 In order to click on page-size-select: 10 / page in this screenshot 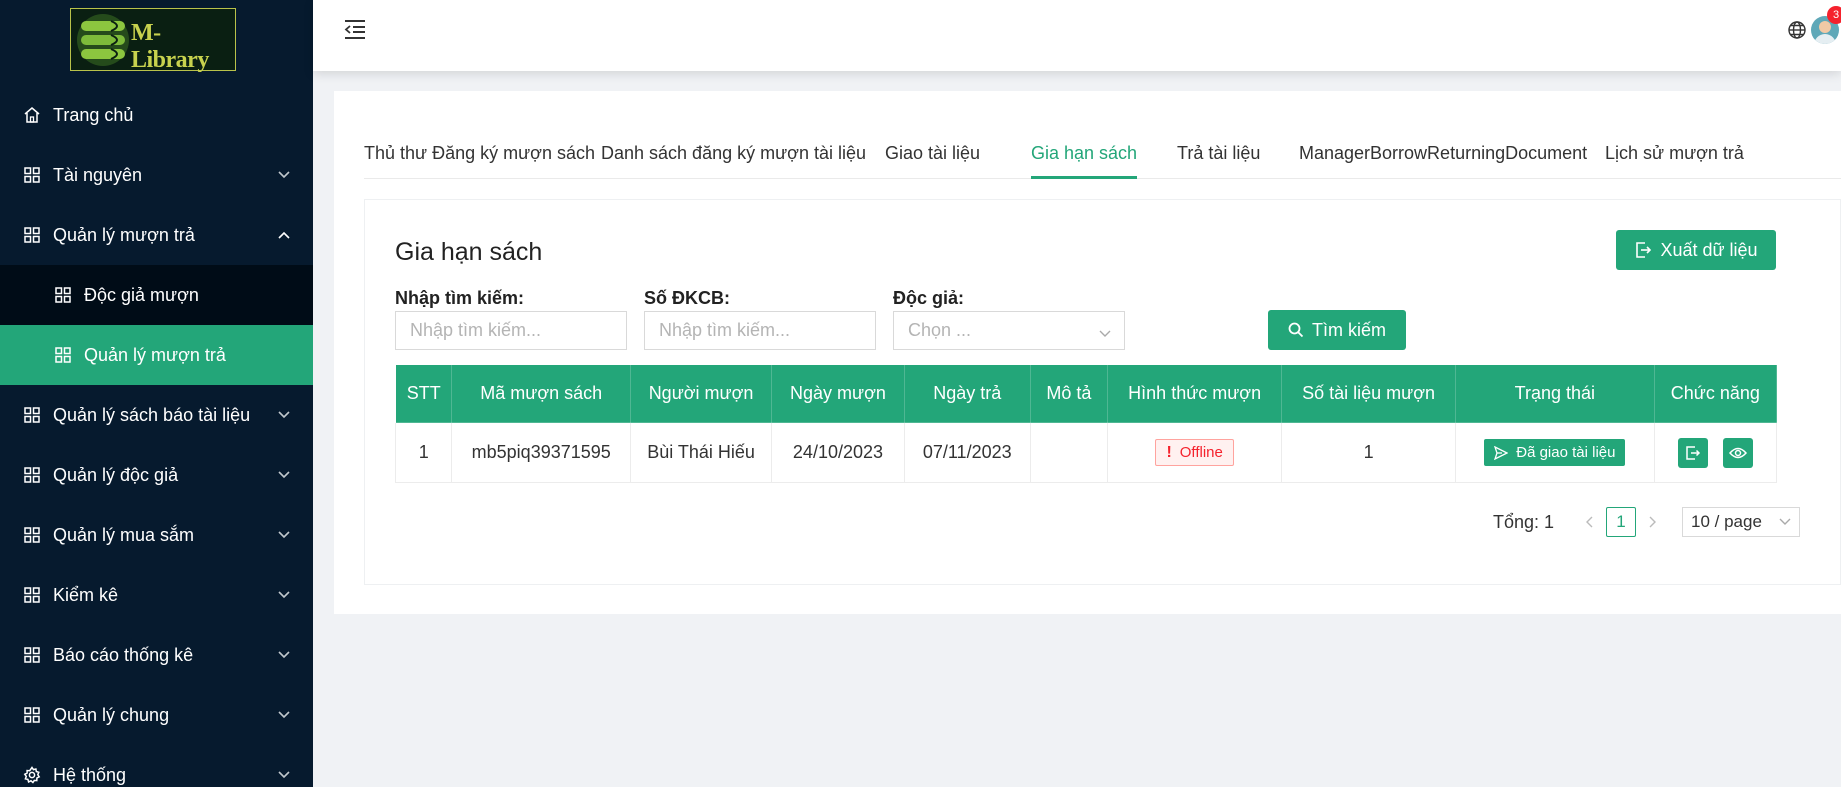, I will do `click(1741, 522)`.